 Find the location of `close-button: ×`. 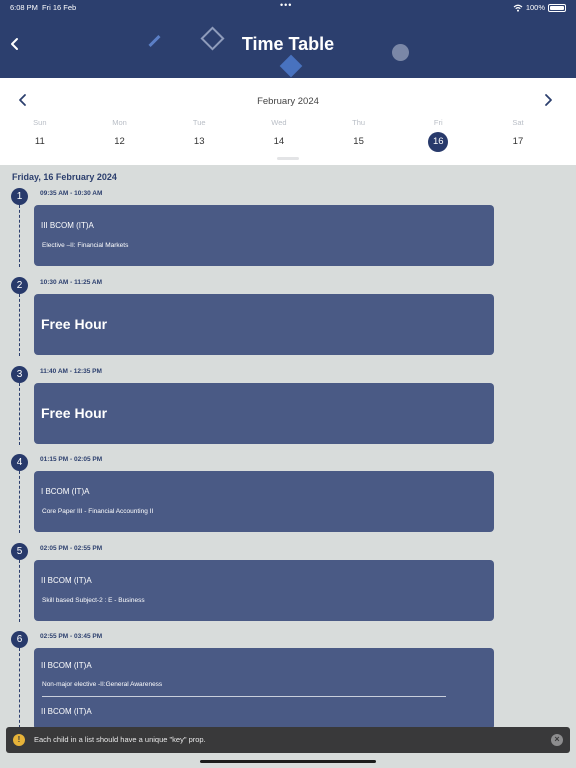

close-button: × is located at coordinates (557, 740).